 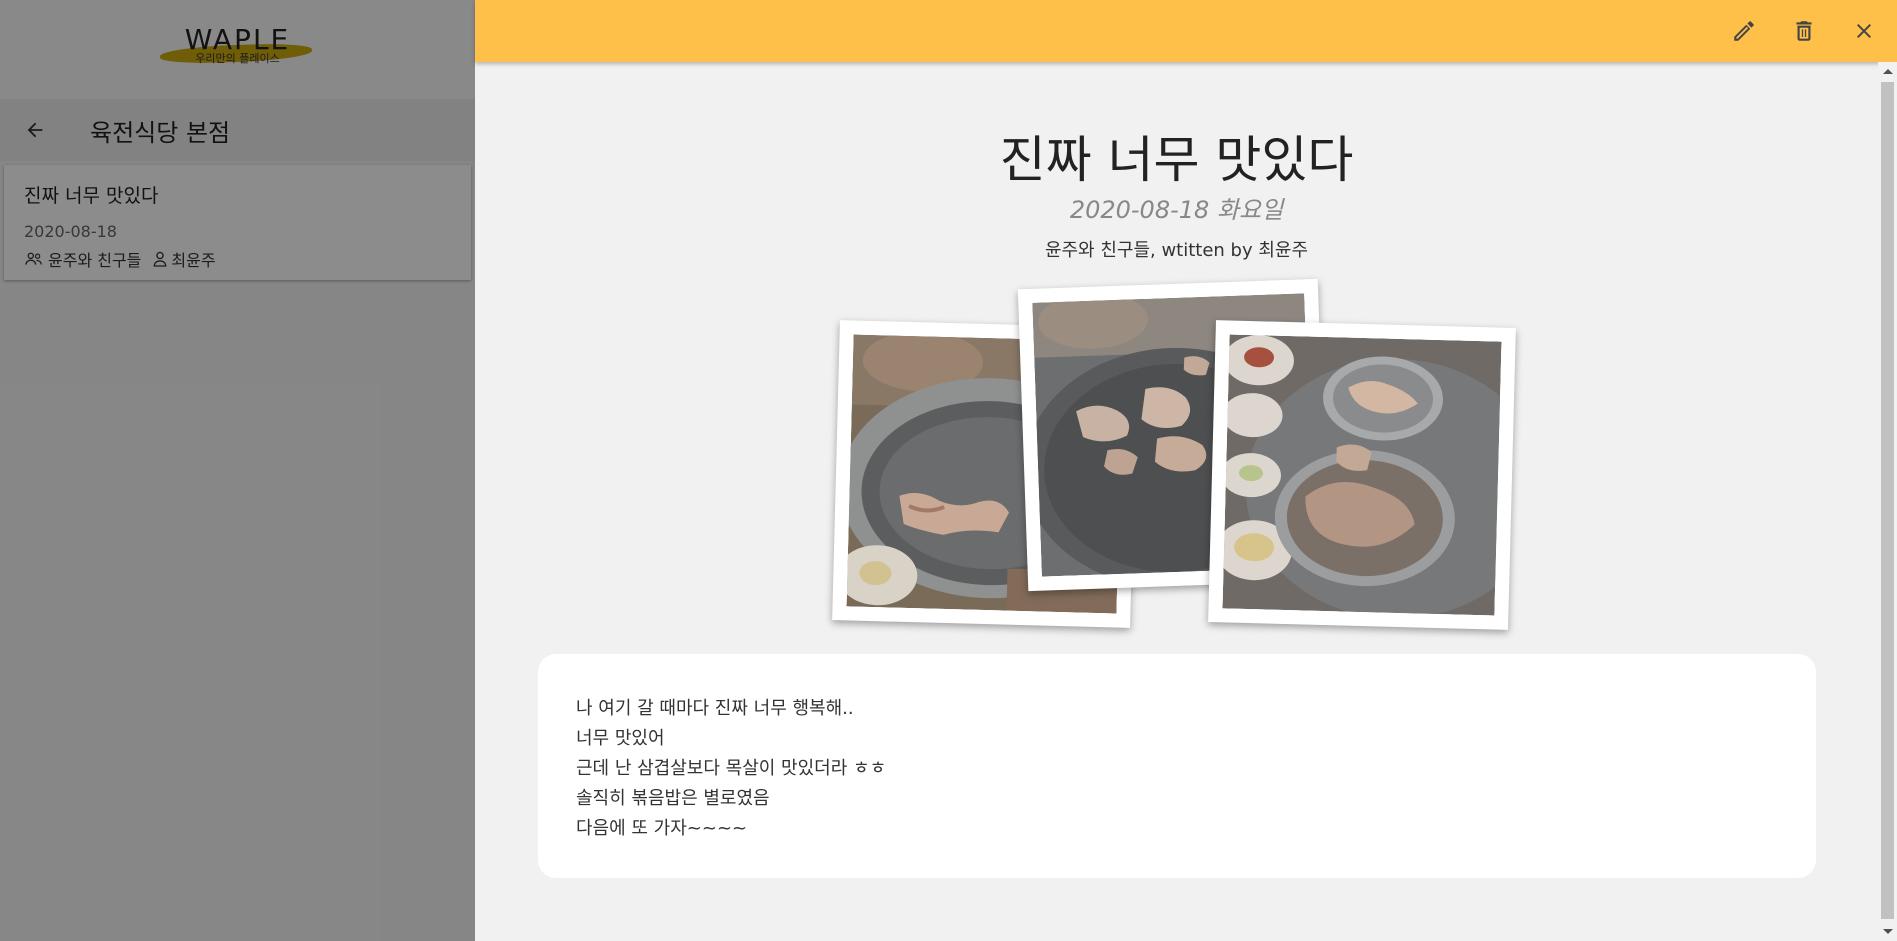 I want to click on scroll-thumb, so click(x=1887, y=500).